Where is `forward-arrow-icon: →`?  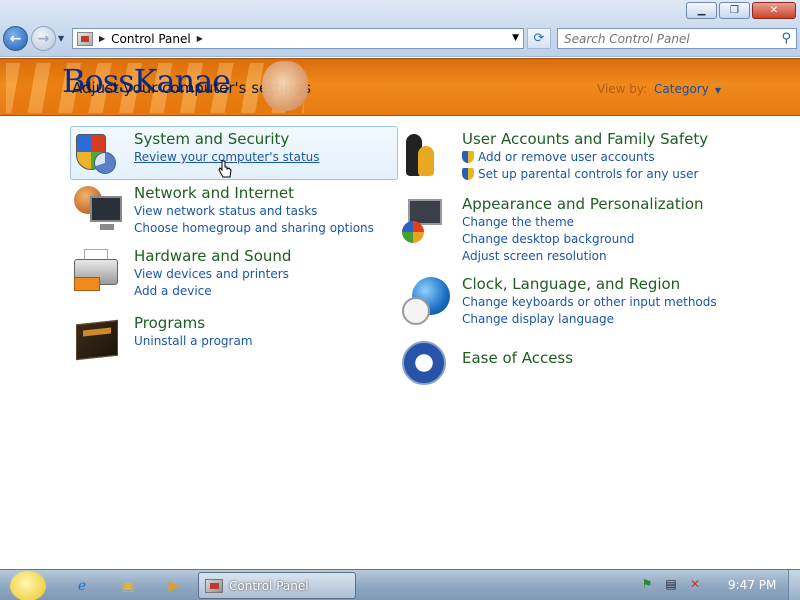
forward-arrow-icon: → is located at coordinates (43, 38).